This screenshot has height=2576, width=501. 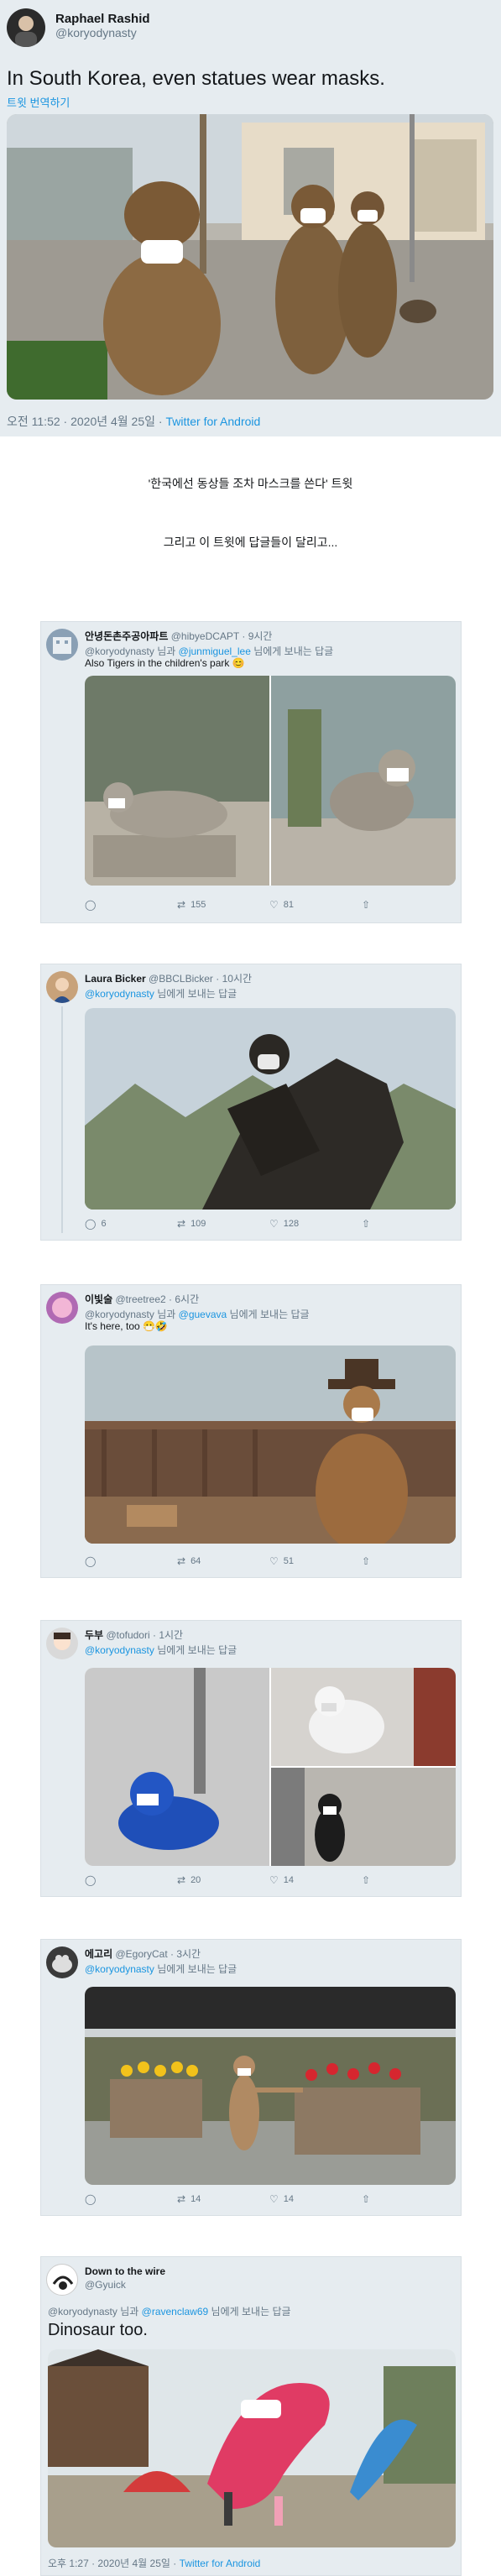 What do you see at coordinates (131, 1224) in the screenshot?
I see `reply-button: ◯ 6` at bounding box center [131, 1224].